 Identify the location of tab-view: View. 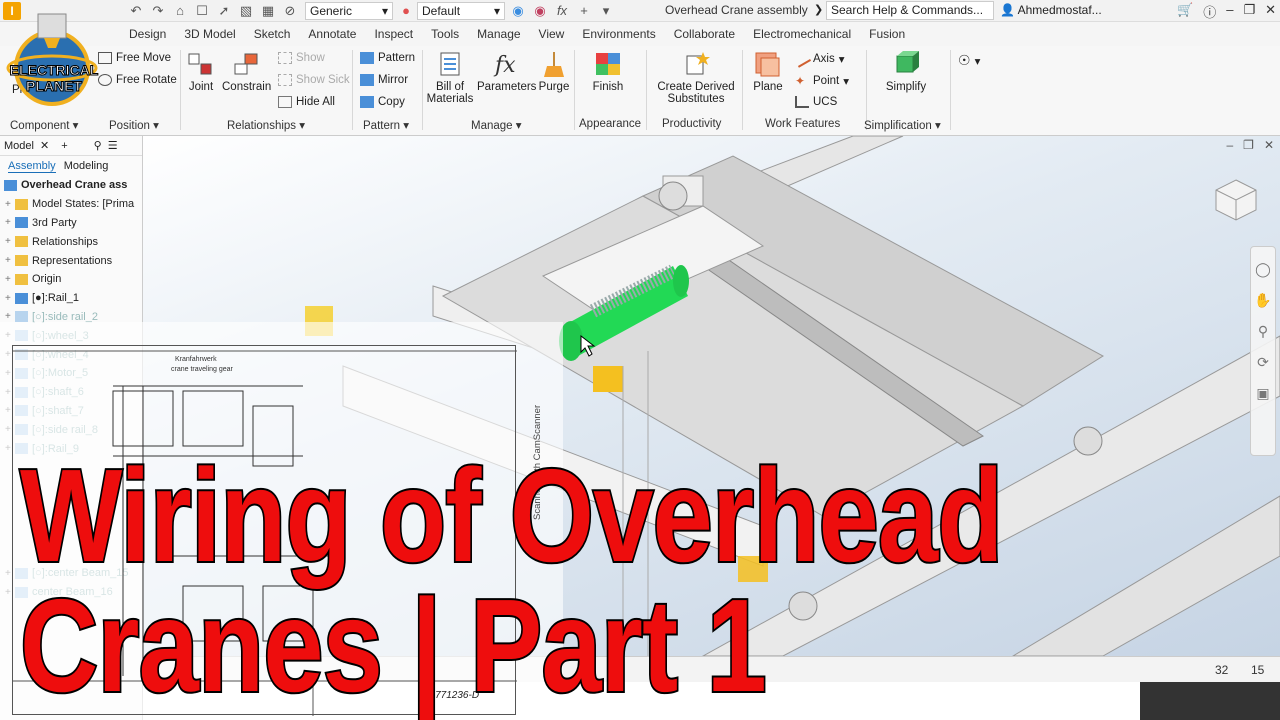
(552, 34).